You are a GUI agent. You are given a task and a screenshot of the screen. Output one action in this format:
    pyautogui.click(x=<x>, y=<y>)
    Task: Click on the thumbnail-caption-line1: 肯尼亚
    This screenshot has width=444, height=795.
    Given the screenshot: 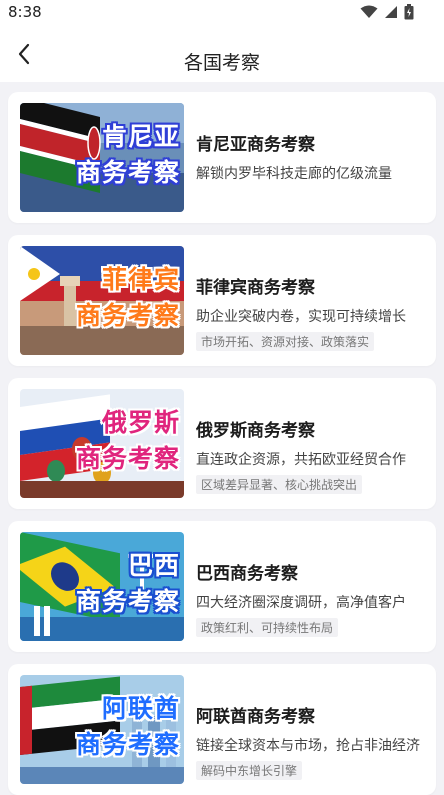 What is the action you would take?
    pyautogui.click(x=140, y=136)
    